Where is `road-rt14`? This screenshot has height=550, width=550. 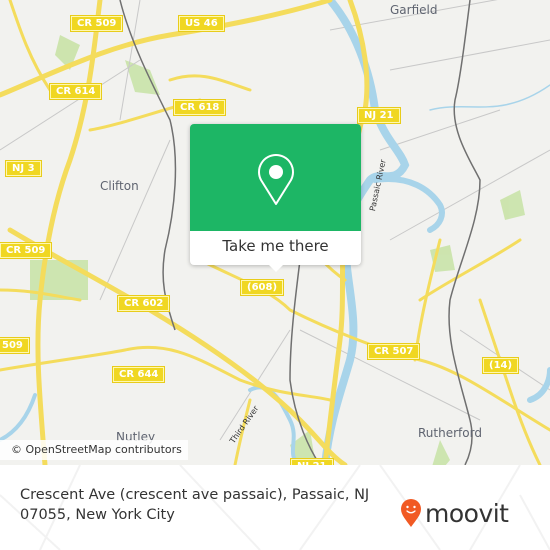 road-rt14 is located at coordinates (510, 381).